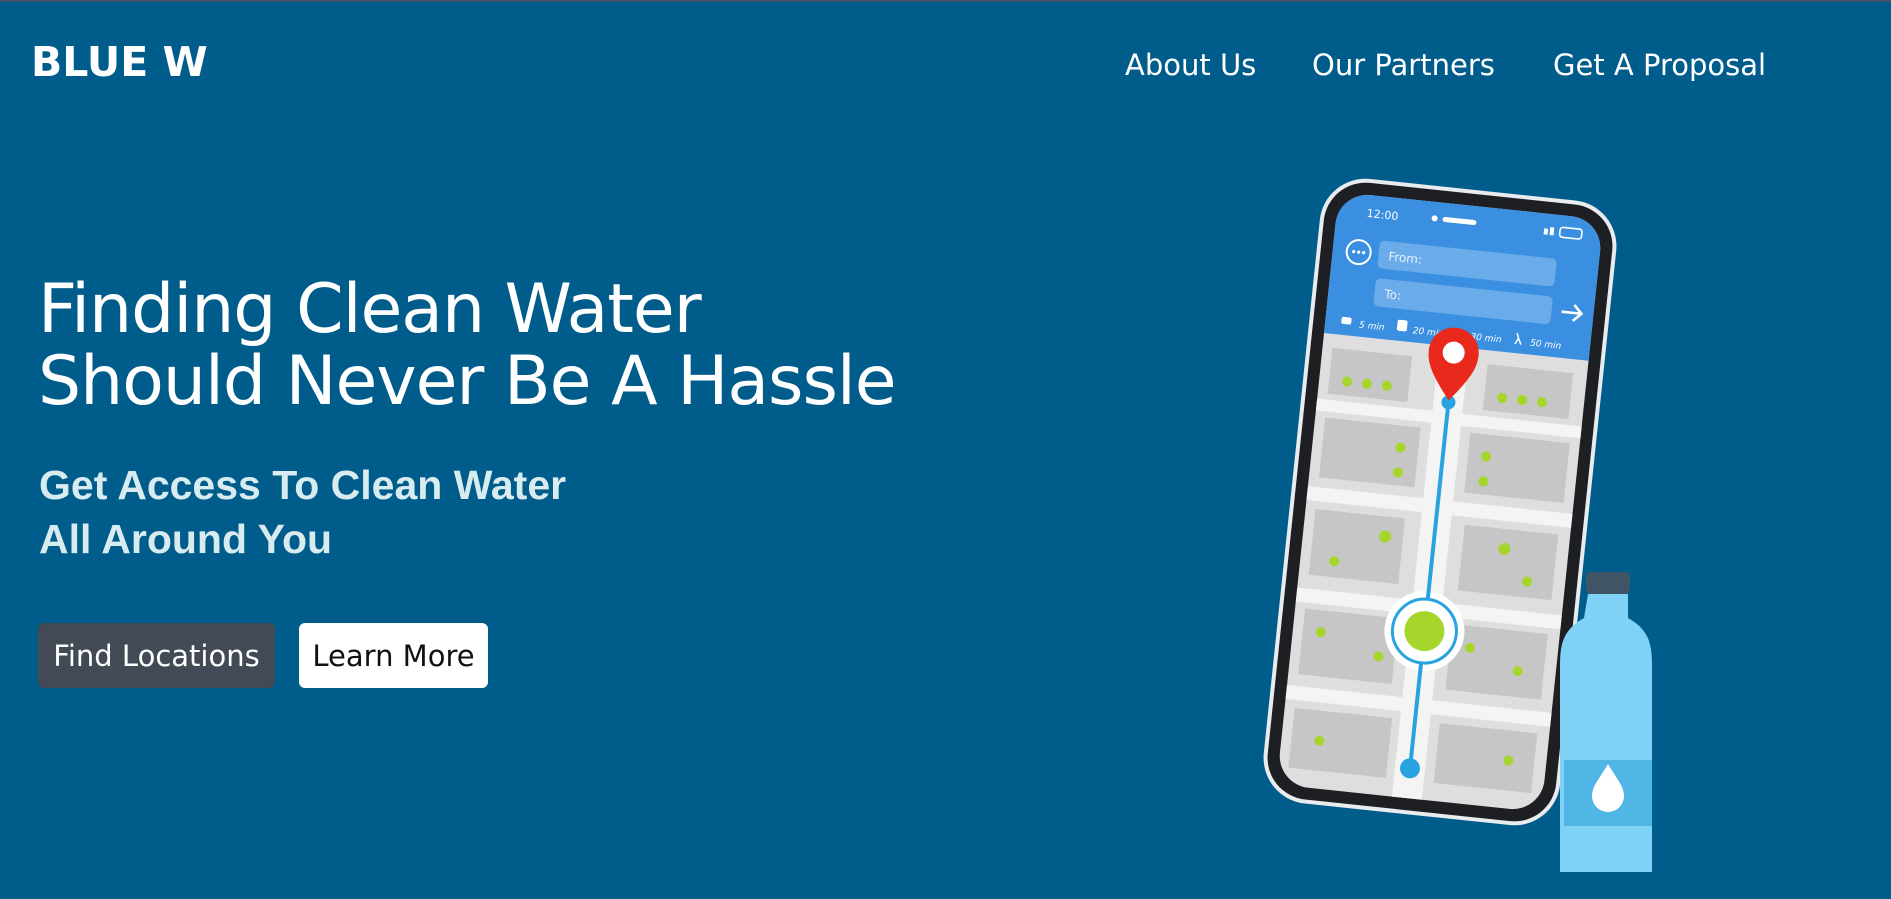  What do you see at coordinates (467, 381) in the screenshot?
I see `hero-title-line-2: Should Never Be A Hassle` at bounding box center [467, 381].